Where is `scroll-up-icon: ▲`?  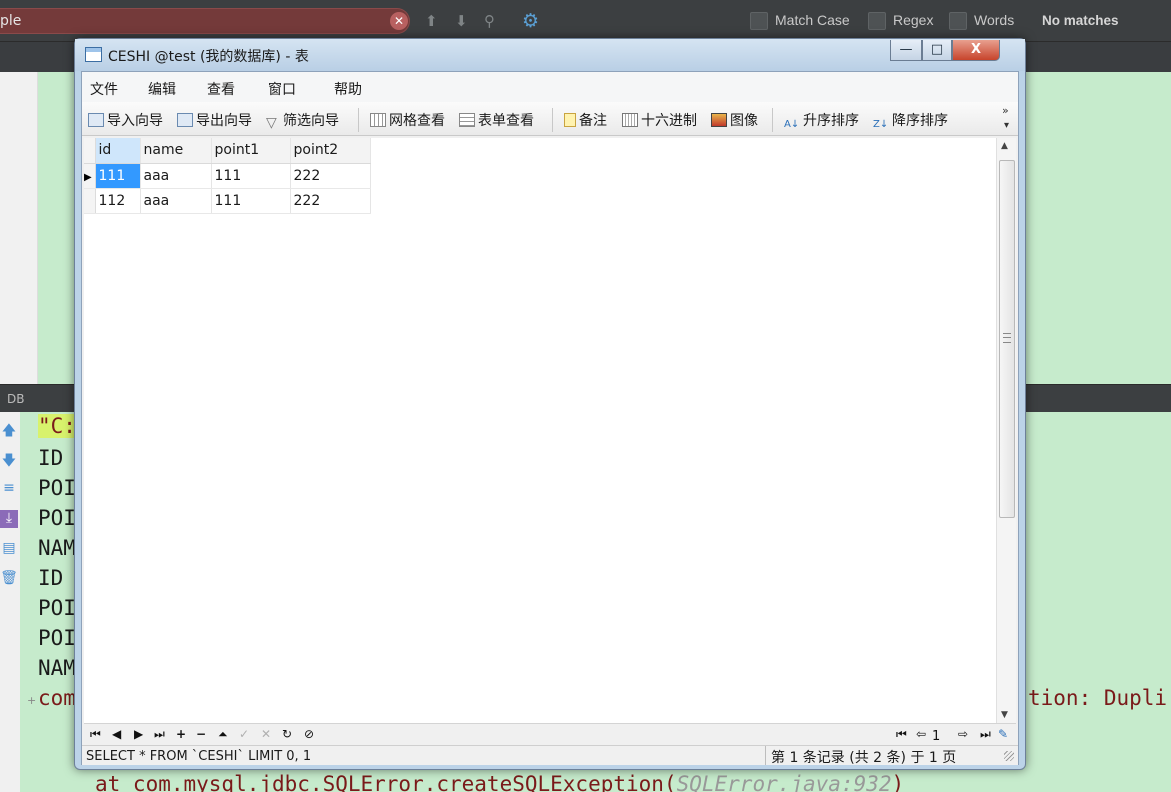
scroll-up-icon: ▲ is located at coordinates (1004, 146).